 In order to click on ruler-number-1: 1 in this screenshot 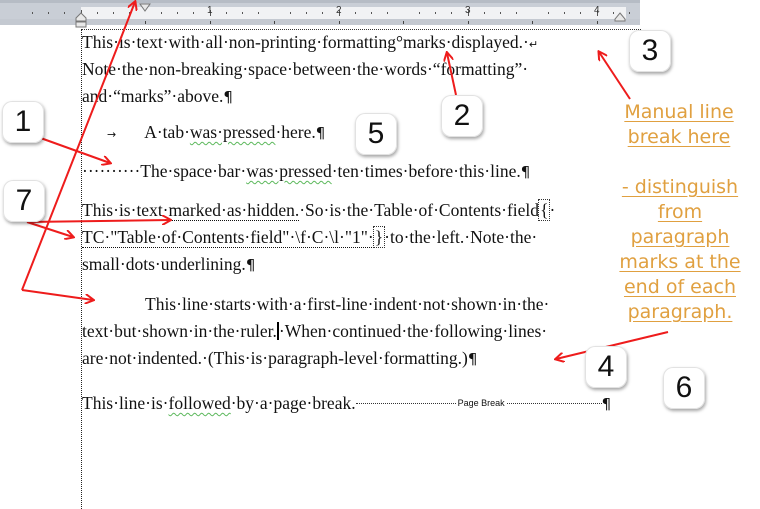, I will do `click(210, 10)`.